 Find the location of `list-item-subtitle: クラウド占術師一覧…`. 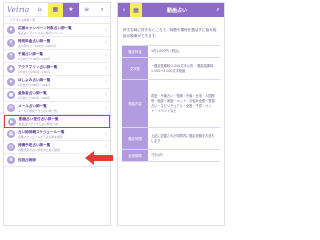

list-item-subtitle: クラウド占術師一覧… is located at coordinates (24, 20).